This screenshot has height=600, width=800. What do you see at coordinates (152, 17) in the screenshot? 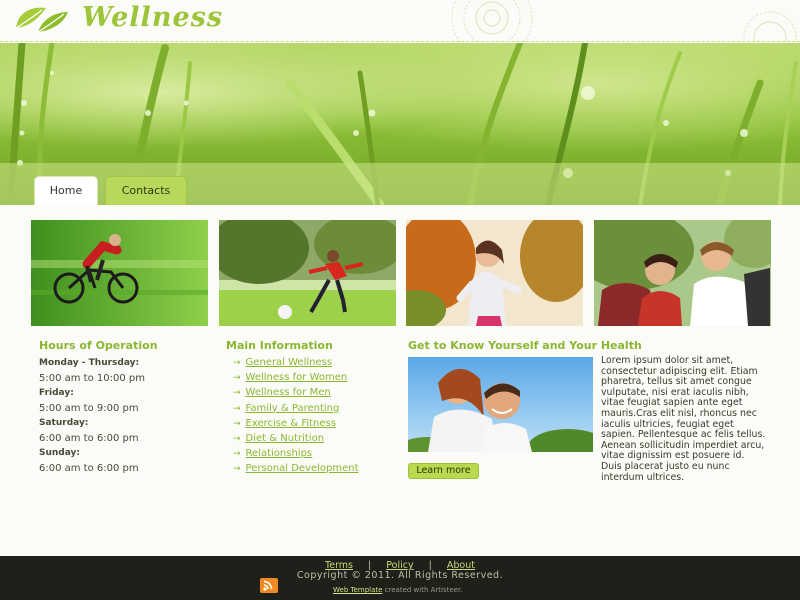
I see `site-logo-text: Wellness` at bounding box center [152, 17].